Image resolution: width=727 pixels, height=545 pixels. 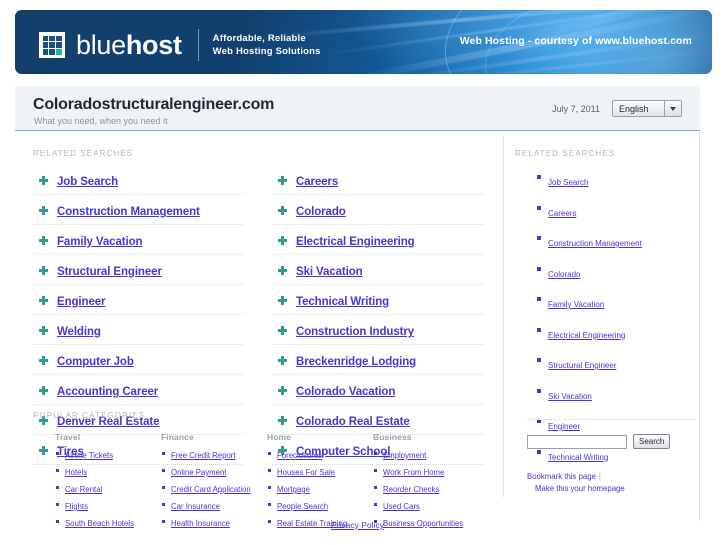 I want to click on language-select: English, so click(x=647, y=108).